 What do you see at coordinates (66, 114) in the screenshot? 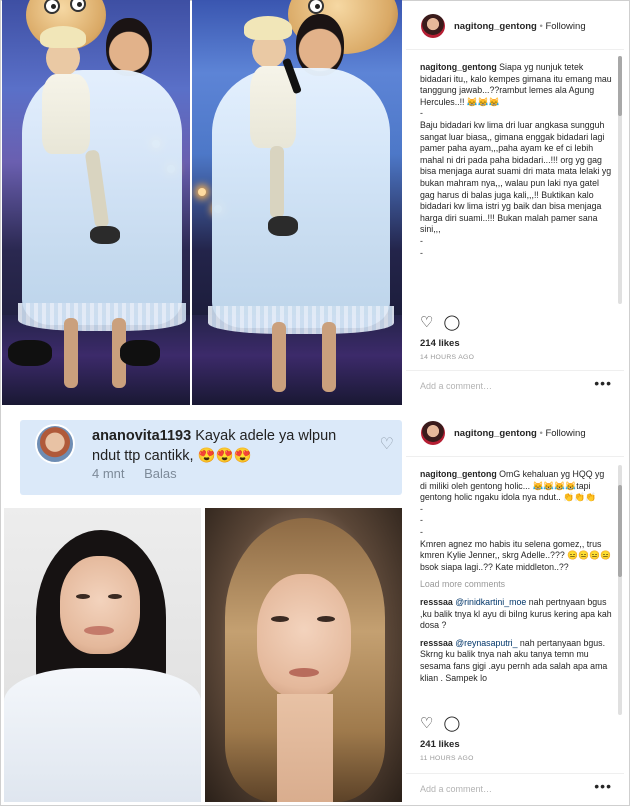
I see `child-body` at bounding box center [66, 114].